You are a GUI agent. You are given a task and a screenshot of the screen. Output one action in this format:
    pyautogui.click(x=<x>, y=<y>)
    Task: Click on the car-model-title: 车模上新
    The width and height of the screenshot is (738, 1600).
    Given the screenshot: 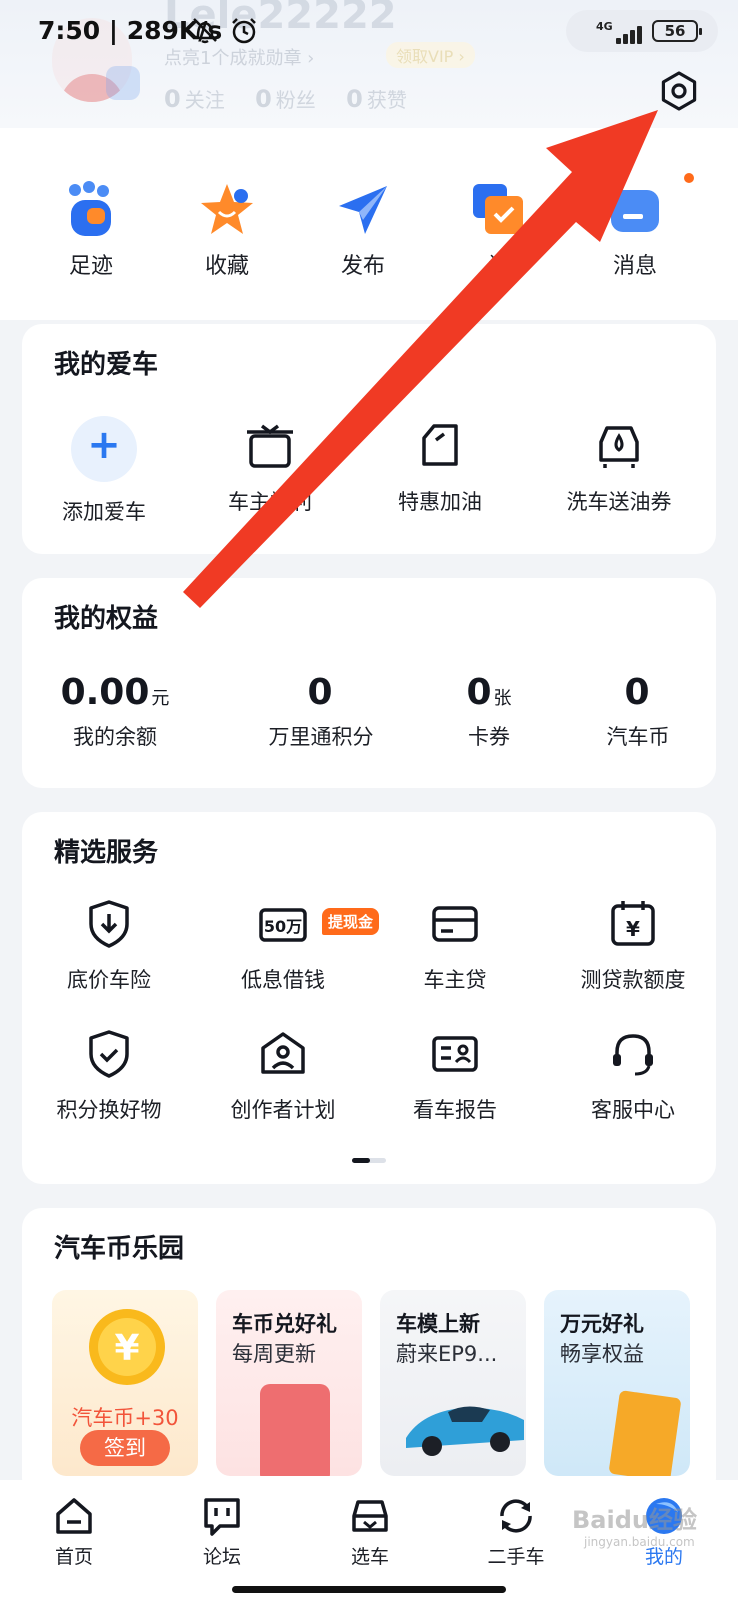 What is the action you would take?
    pyautogui.click(x=438, y=1324)
    